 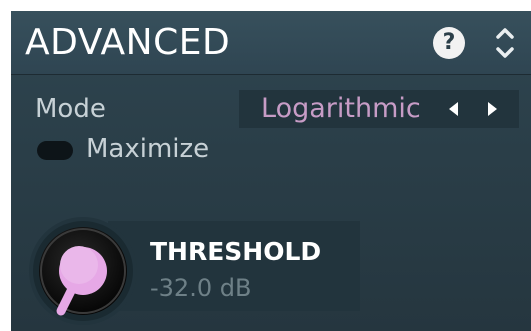 I want to click on mode-label: Mode, so click(x=70, y=109).